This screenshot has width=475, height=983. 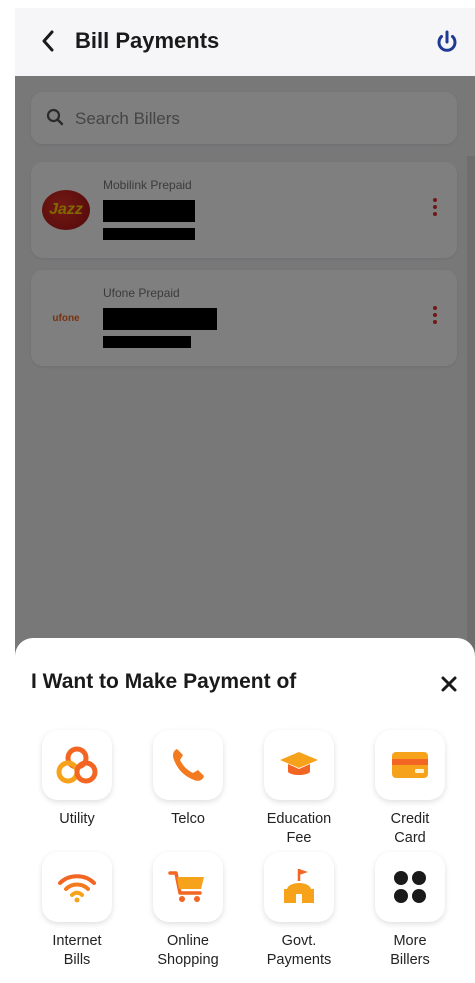 What do you see at coordinates (147, 40) in the screenshot?
I see `page-title: Bill Payments` at bounding box center [147, 40].